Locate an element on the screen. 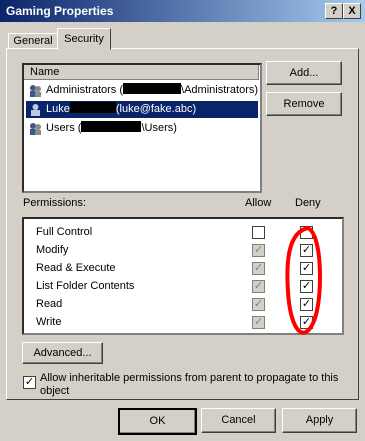 The height and width of the screenshot is (441, 365). apply-button: Apply is located at coordinates (319, 420).